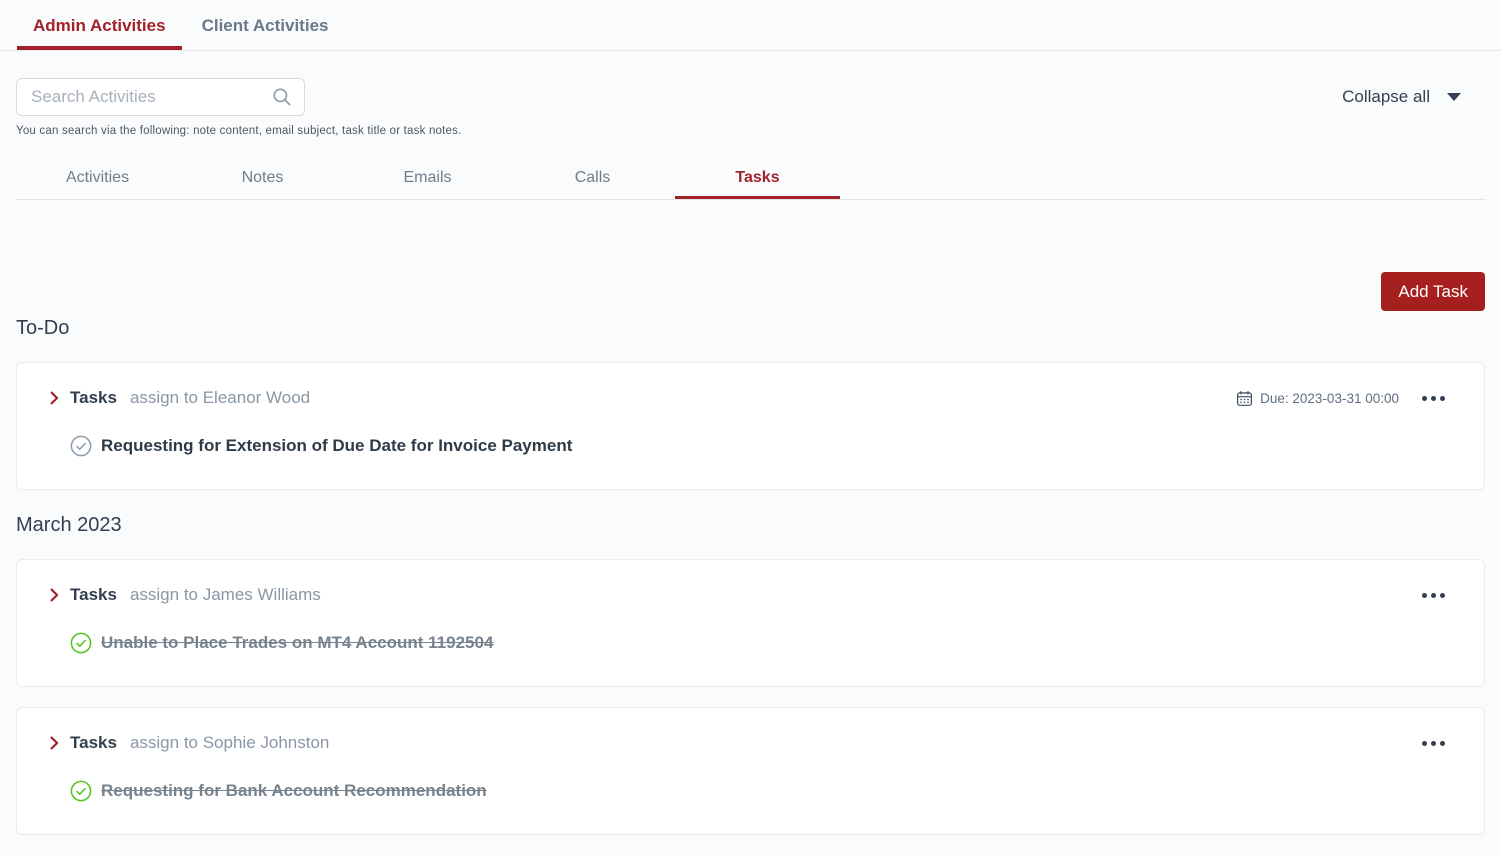 This screenshot has width=1501, height=856. I want to click on tab-activities: Activities, so click(97, 181).